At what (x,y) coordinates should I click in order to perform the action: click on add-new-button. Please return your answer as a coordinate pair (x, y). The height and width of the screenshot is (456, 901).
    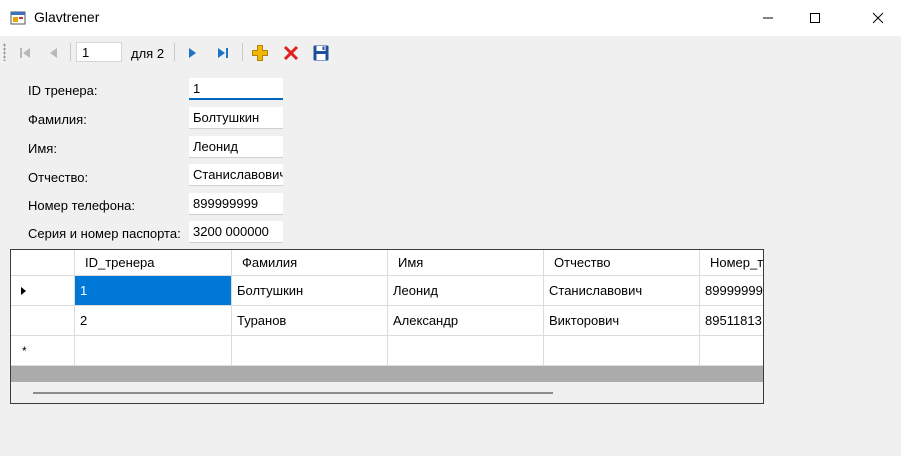
    Looking at the image, I should click on (260, 53).